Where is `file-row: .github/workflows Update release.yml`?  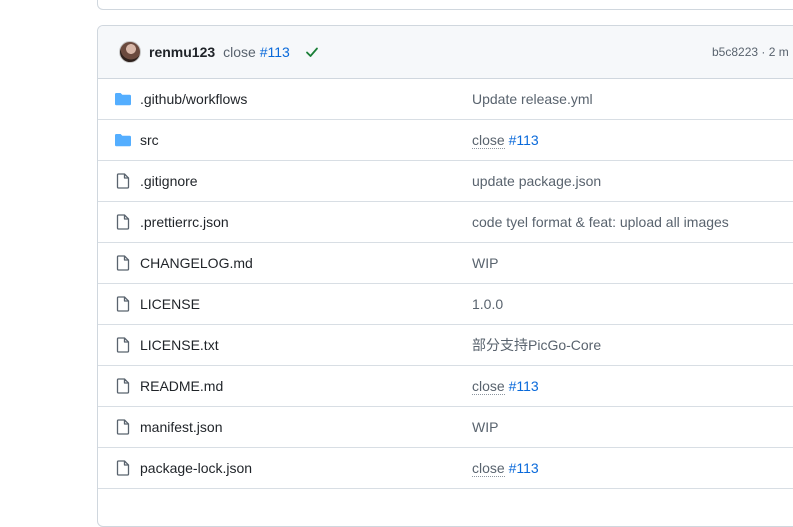
file-row: .github/workflows Update release.yml is located at coordinates (445, 99).